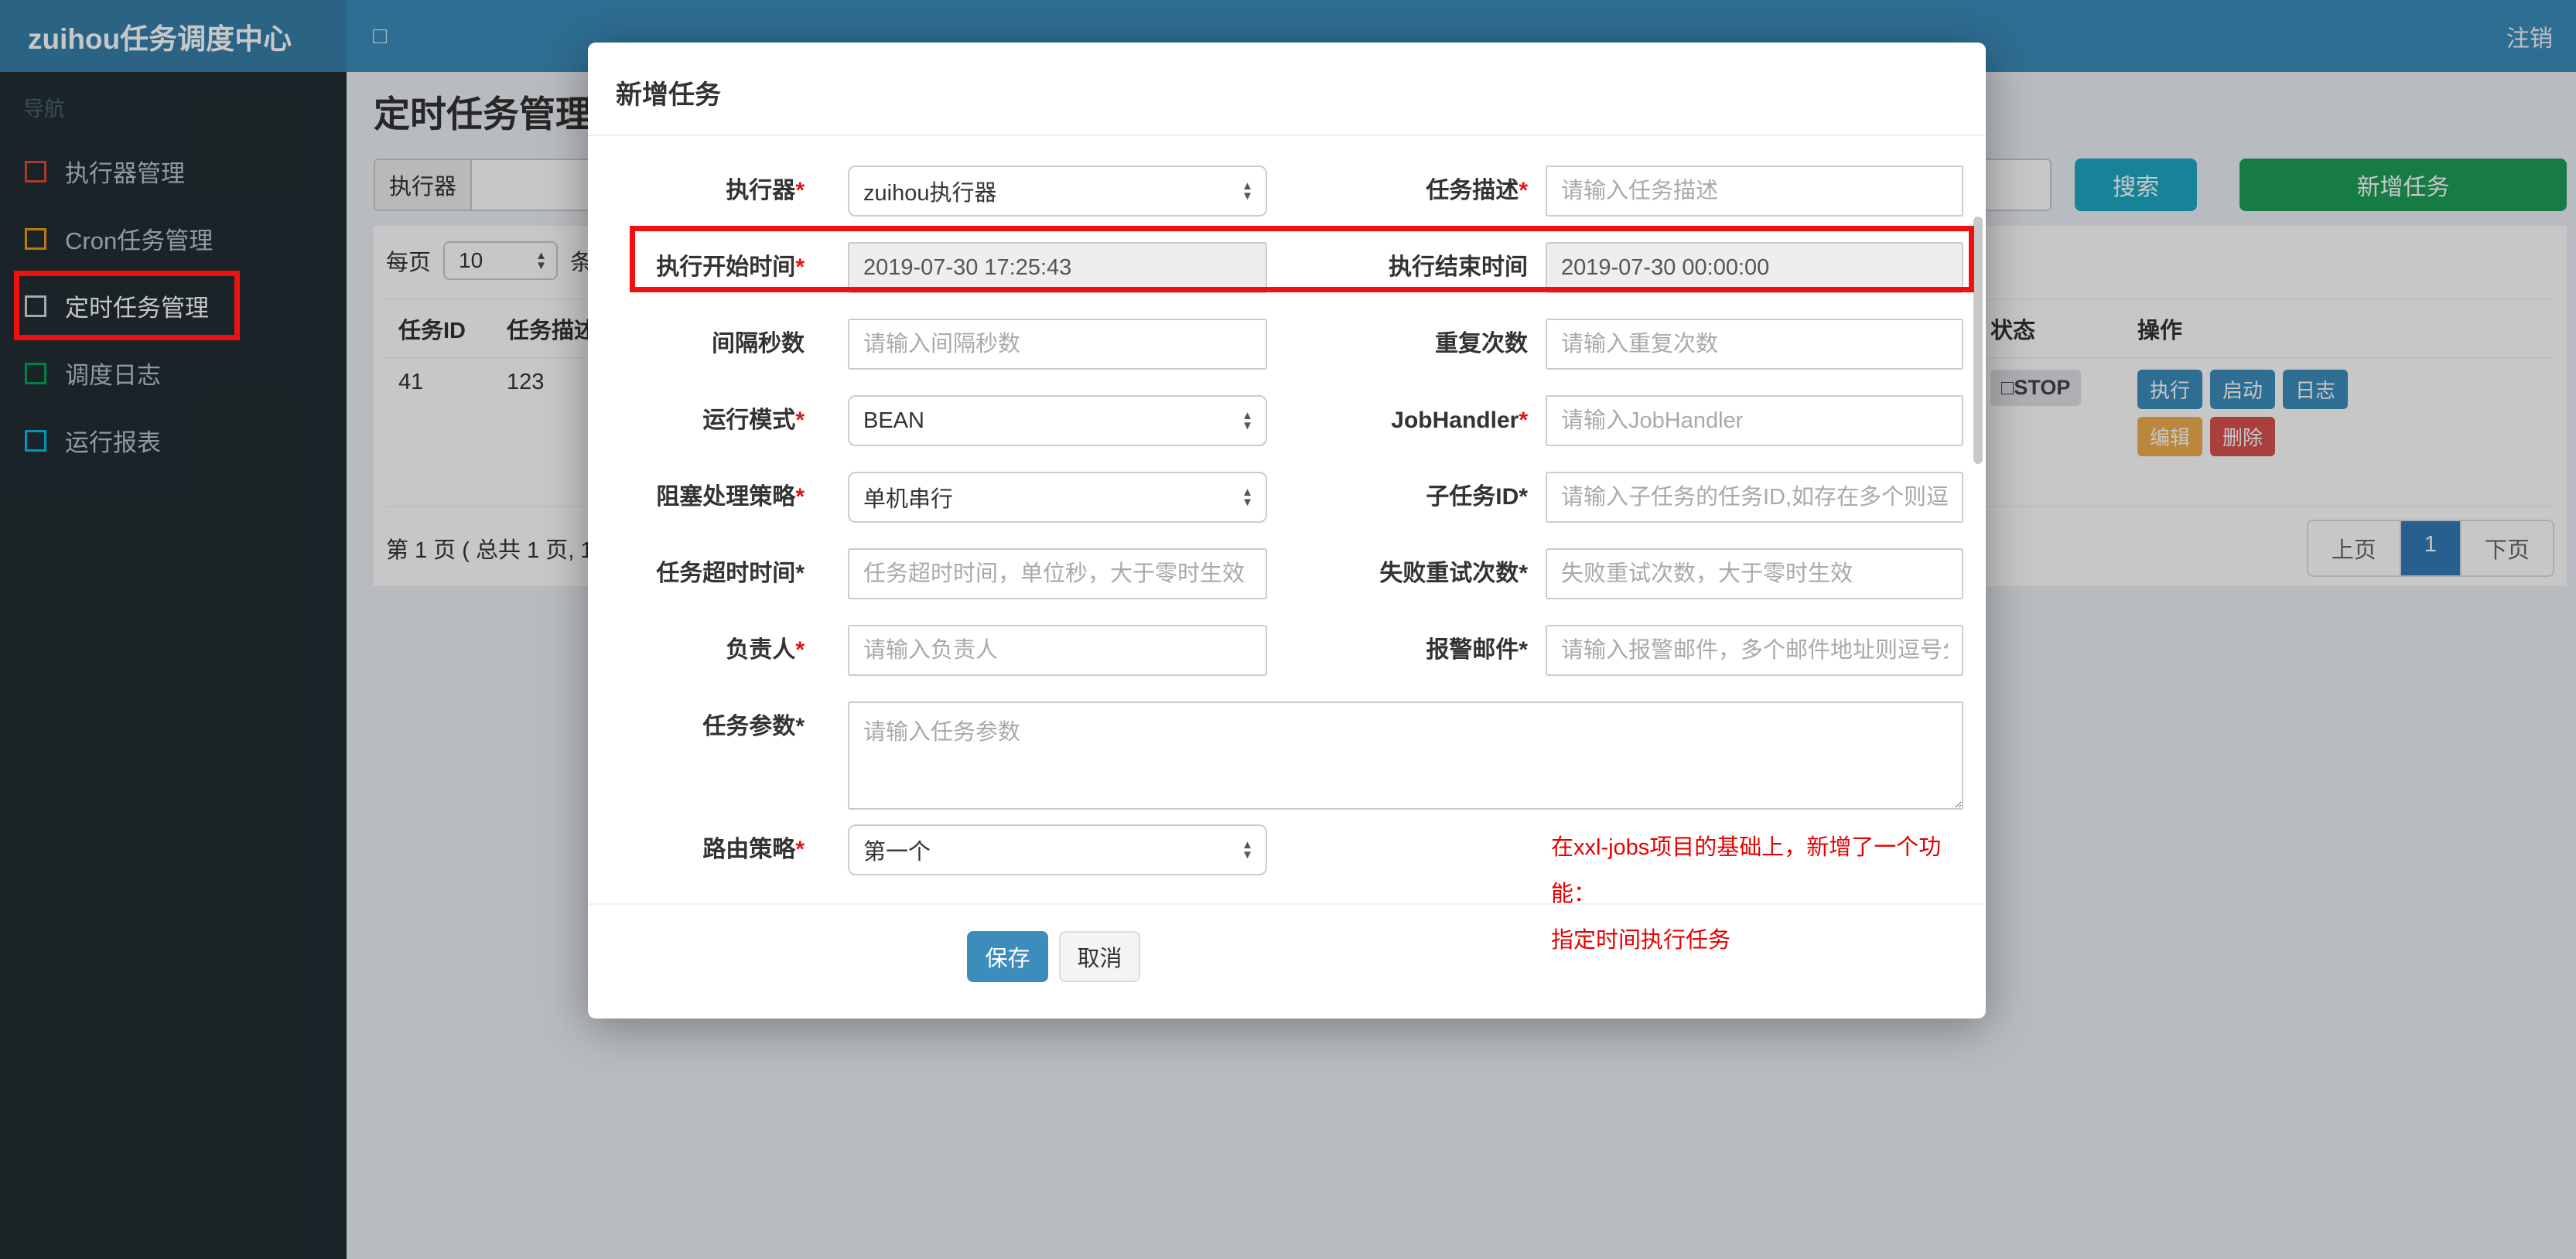 The height and width of the screenshot is (1259, 2576). Describe the element at coordinates (1302, 259) in the screenshot. I see `annotation-box-time-row` at that location.